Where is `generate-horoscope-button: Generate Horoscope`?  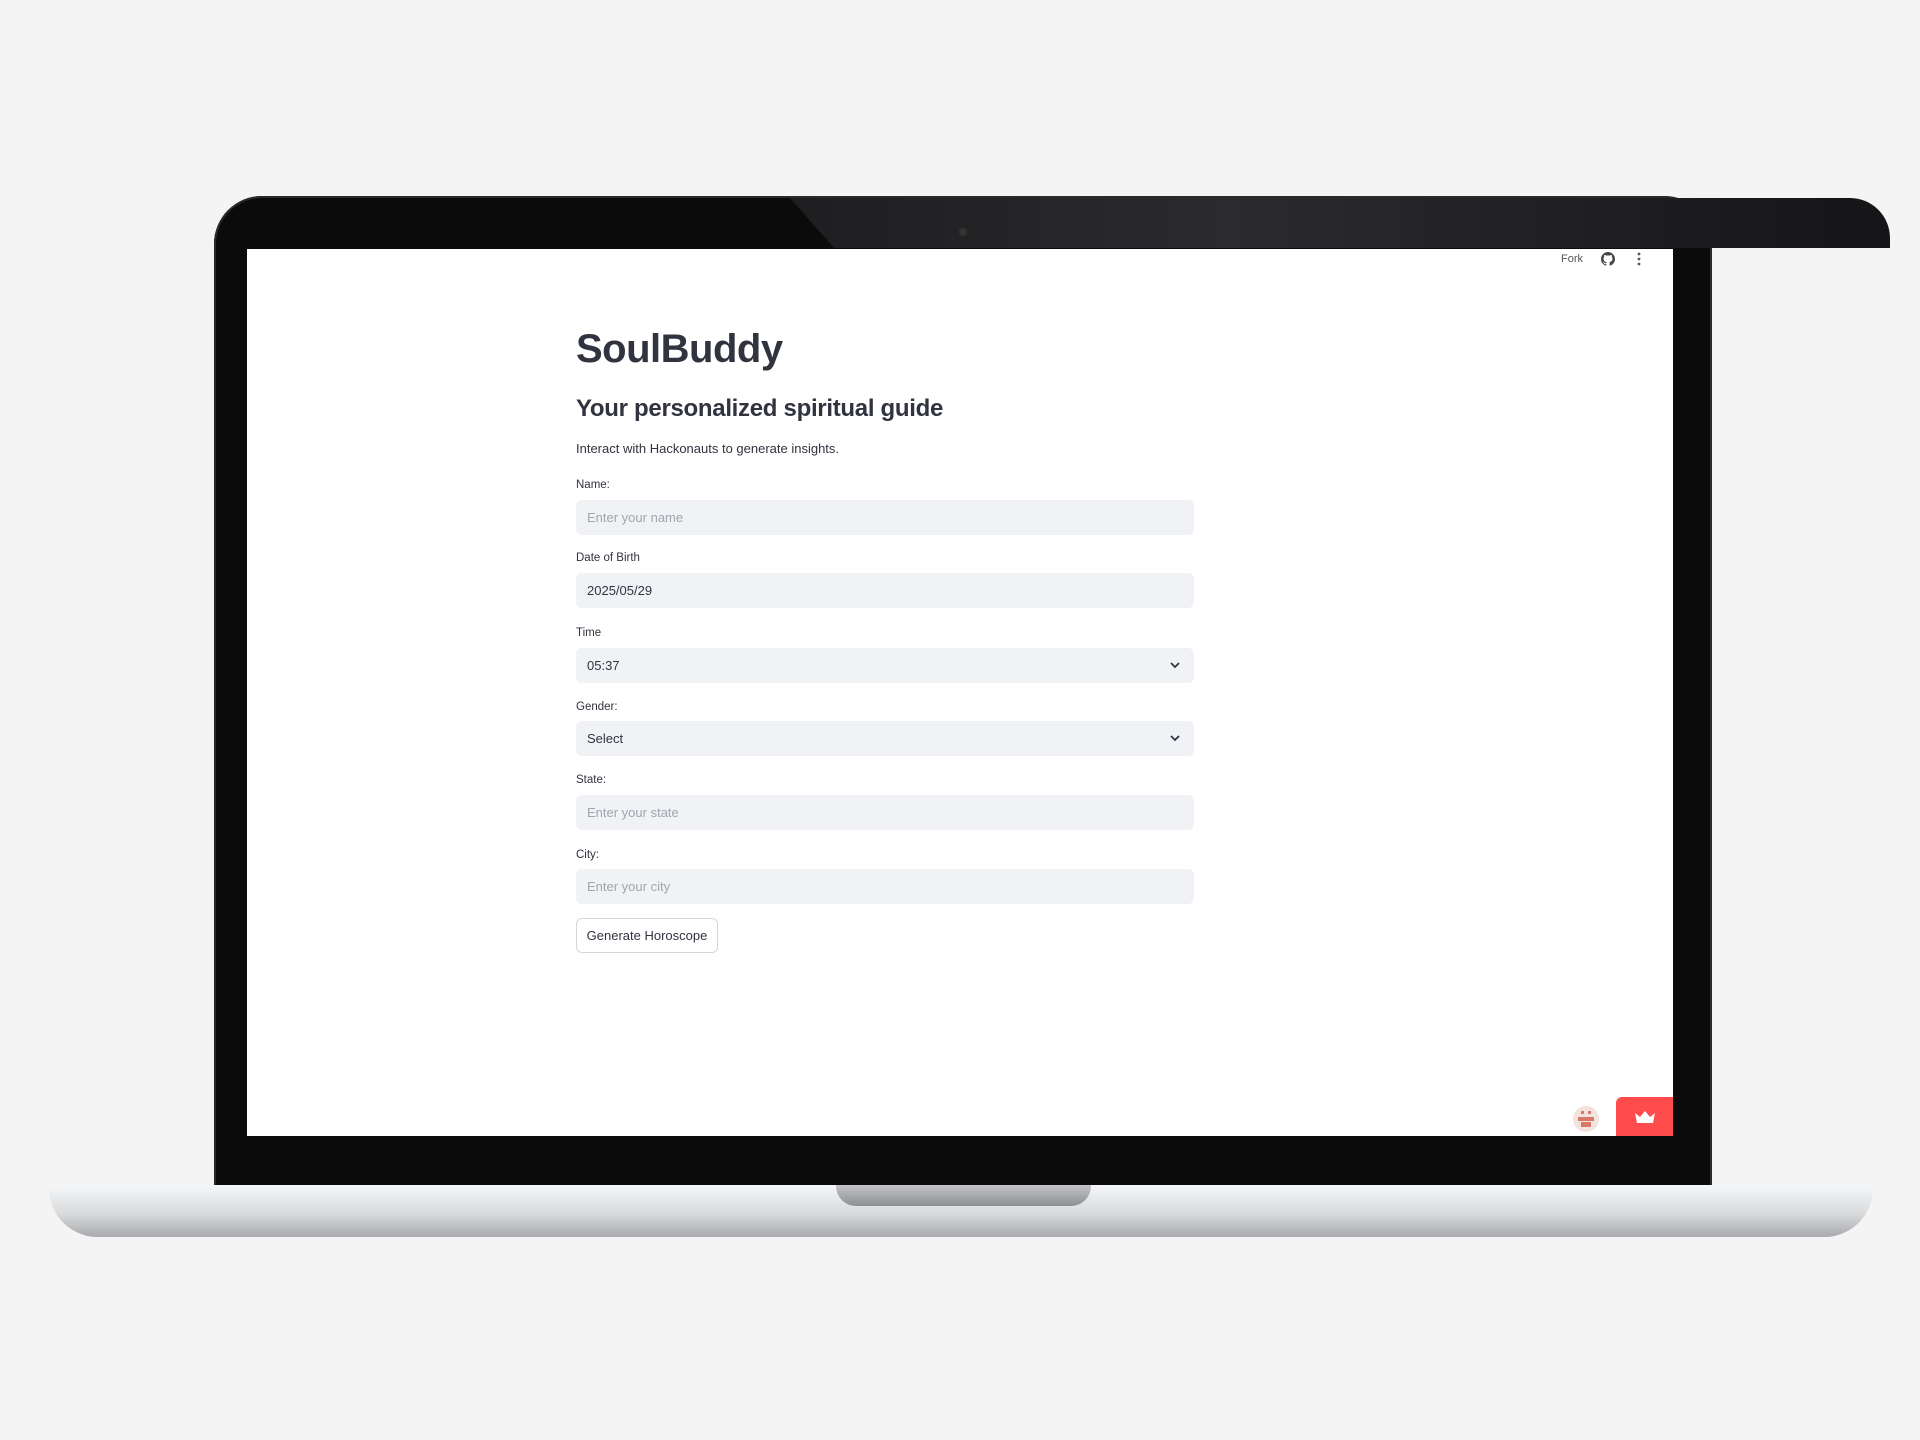
generate-horoscope-button: Generate Horoscope is located at coordinates (647, 935).